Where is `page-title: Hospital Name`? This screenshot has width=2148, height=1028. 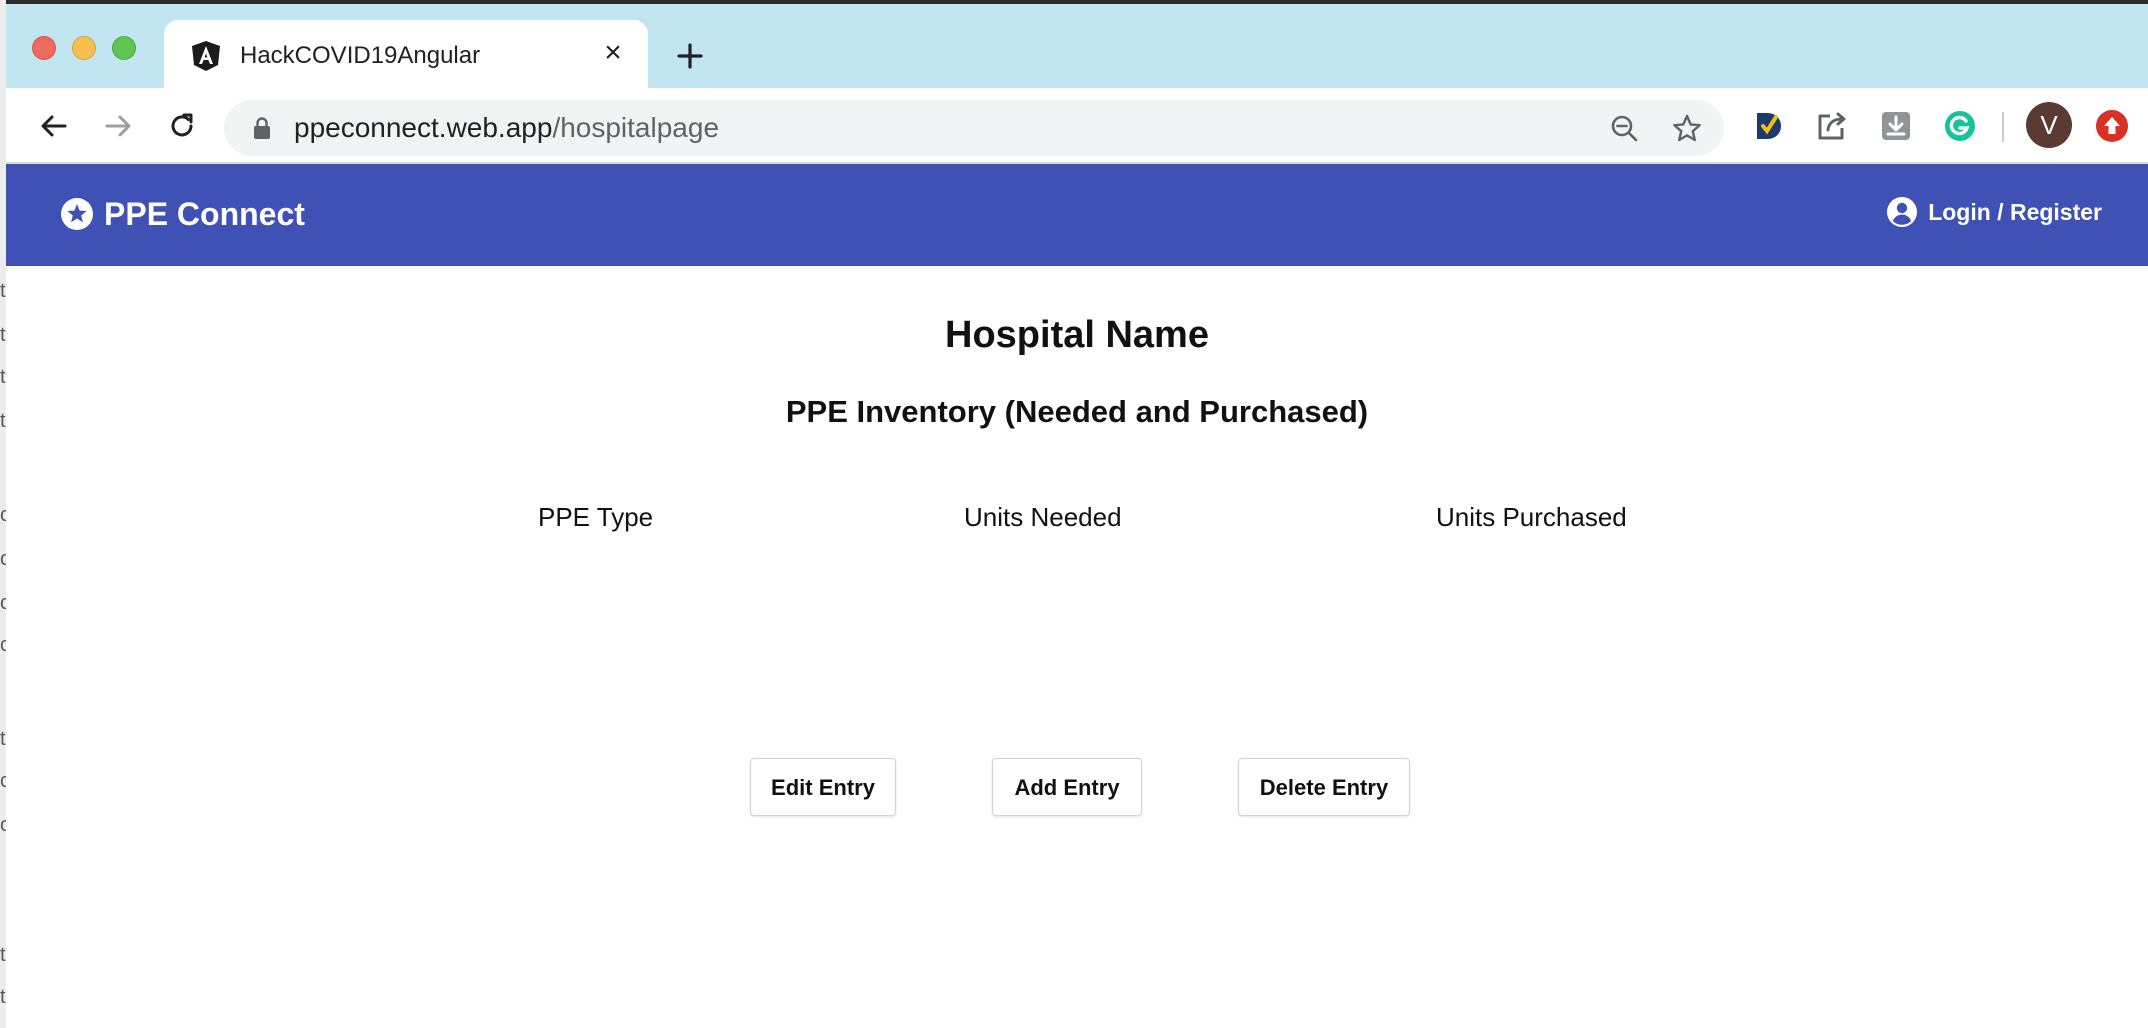
page-title: Hospital Name is located at coordinates (1077, 335).